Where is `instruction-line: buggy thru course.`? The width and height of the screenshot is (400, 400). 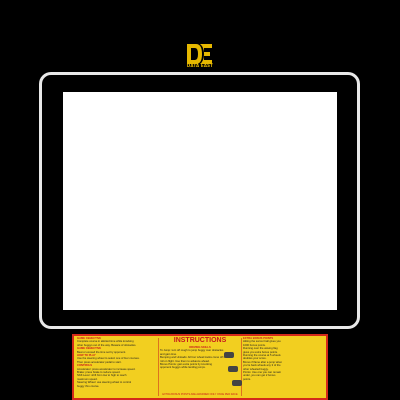
instruction-line: buggy thru course. is located at coordinates (88, 386).